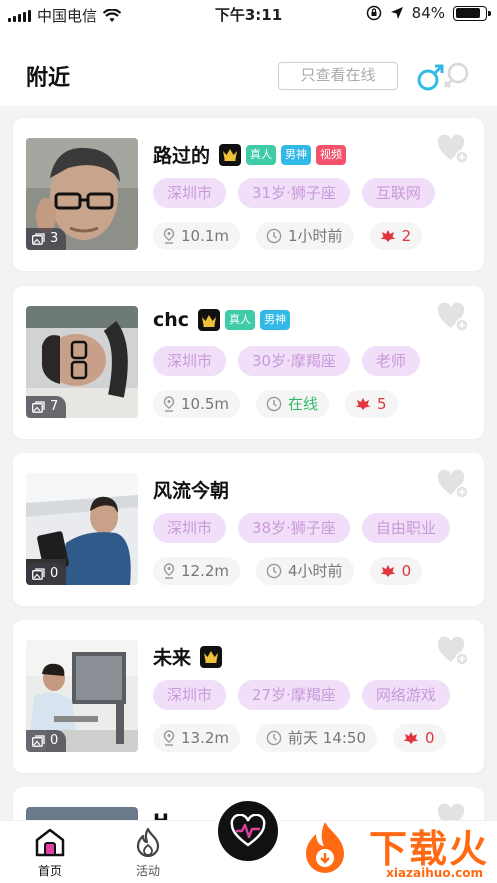  I want to click on distance-stat: 13.2m, so click(197, 738).